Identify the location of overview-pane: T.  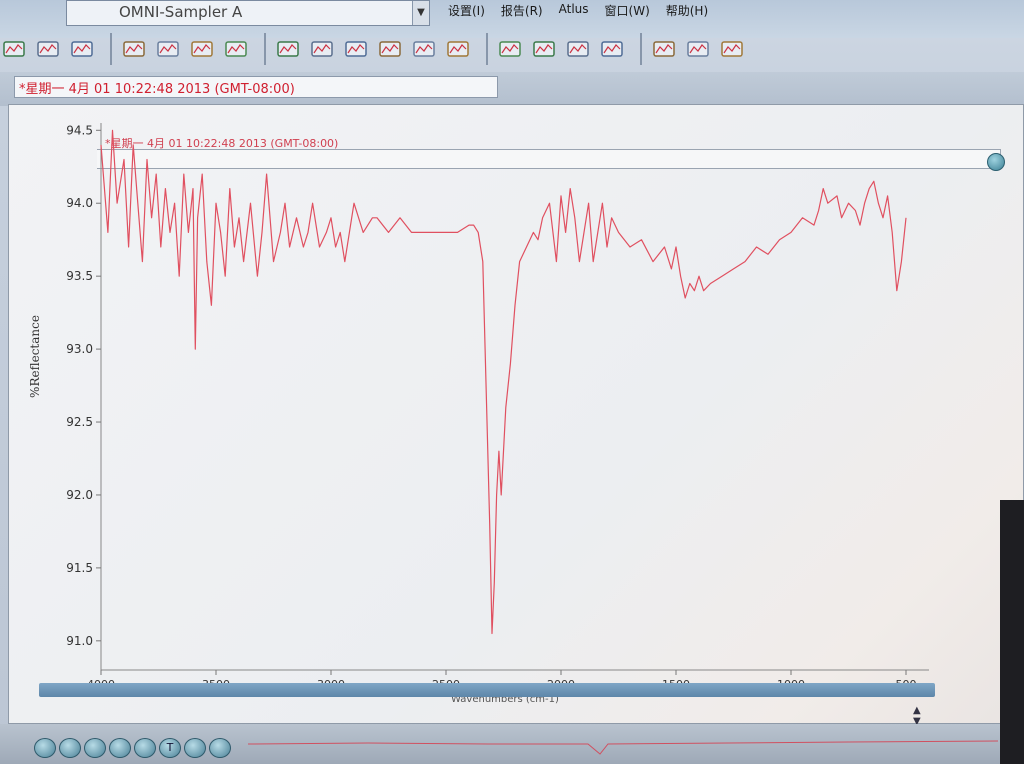
(512, 744).